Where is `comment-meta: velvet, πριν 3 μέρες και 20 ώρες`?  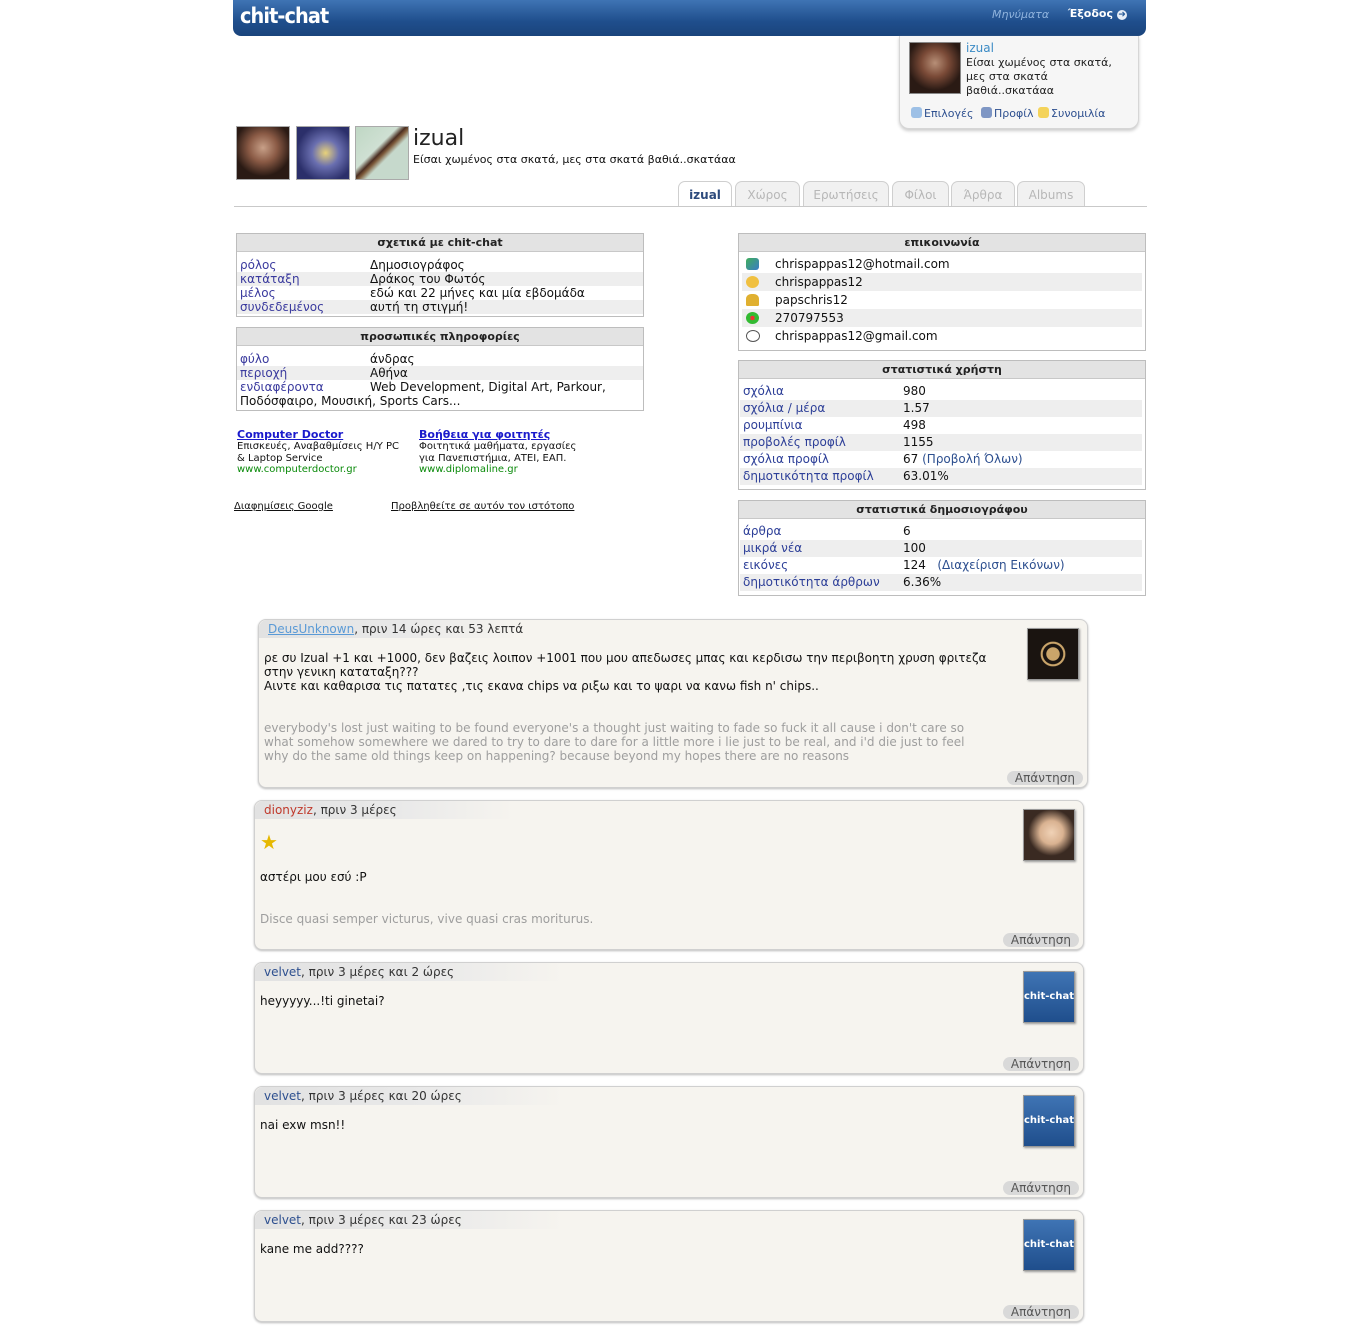 comment-meta: velvet, πριν 3 μέρες και 20 ώρες is located at coordinates (363, 1096).